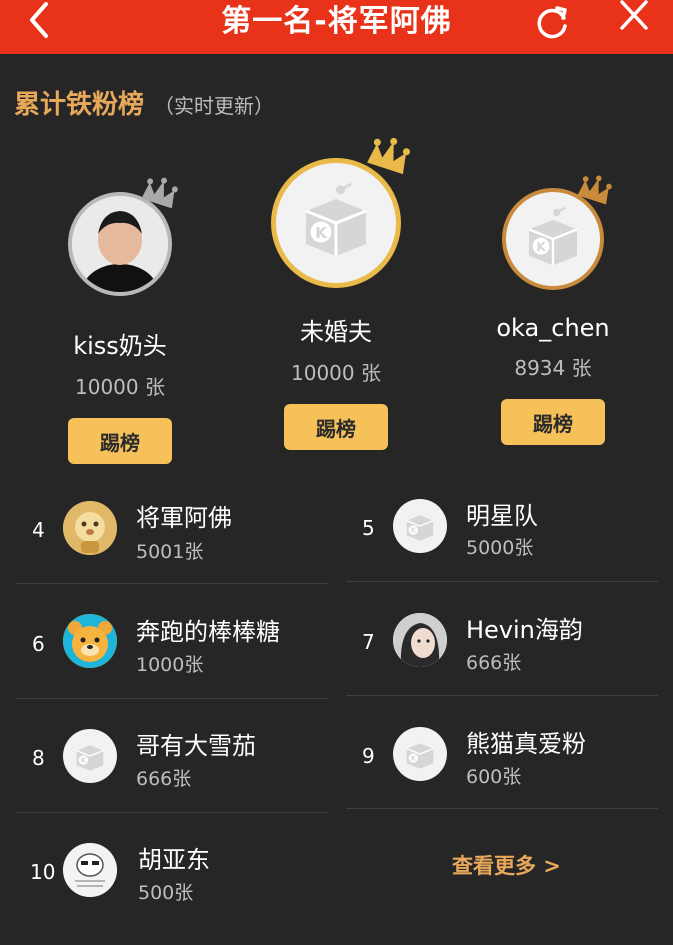 Image resolution: width=673 pixels, height=945 pixels. Describe the element at coordinates (174, 860) in the screenshot. I see `rank-name: 胡亚东` at that location.